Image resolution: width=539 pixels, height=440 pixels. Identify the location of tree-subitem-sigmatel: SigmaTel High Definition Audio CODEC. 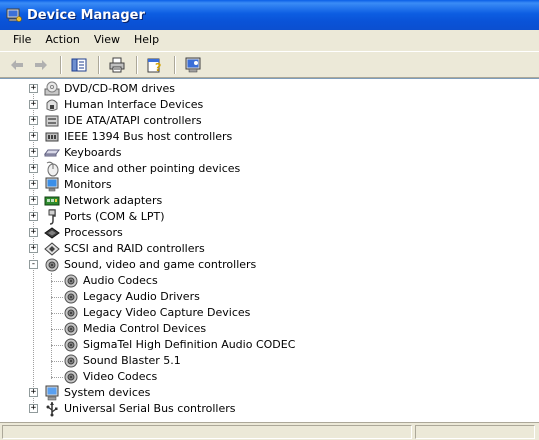
(269, 345).